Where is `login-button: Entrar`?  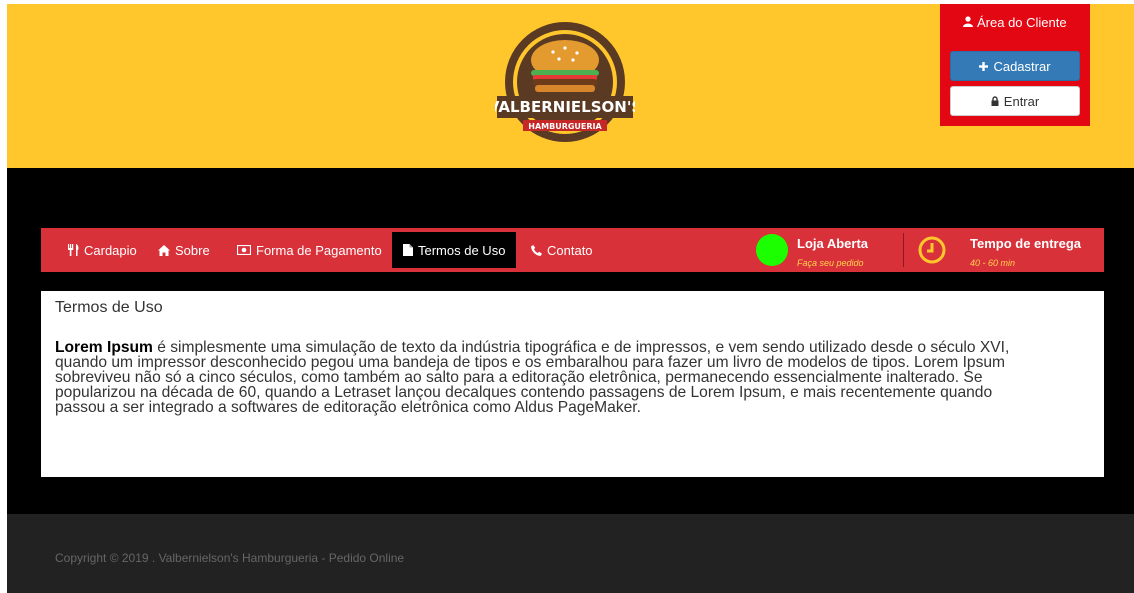
login-button: Entrar is located at coordinates (1015, 101).